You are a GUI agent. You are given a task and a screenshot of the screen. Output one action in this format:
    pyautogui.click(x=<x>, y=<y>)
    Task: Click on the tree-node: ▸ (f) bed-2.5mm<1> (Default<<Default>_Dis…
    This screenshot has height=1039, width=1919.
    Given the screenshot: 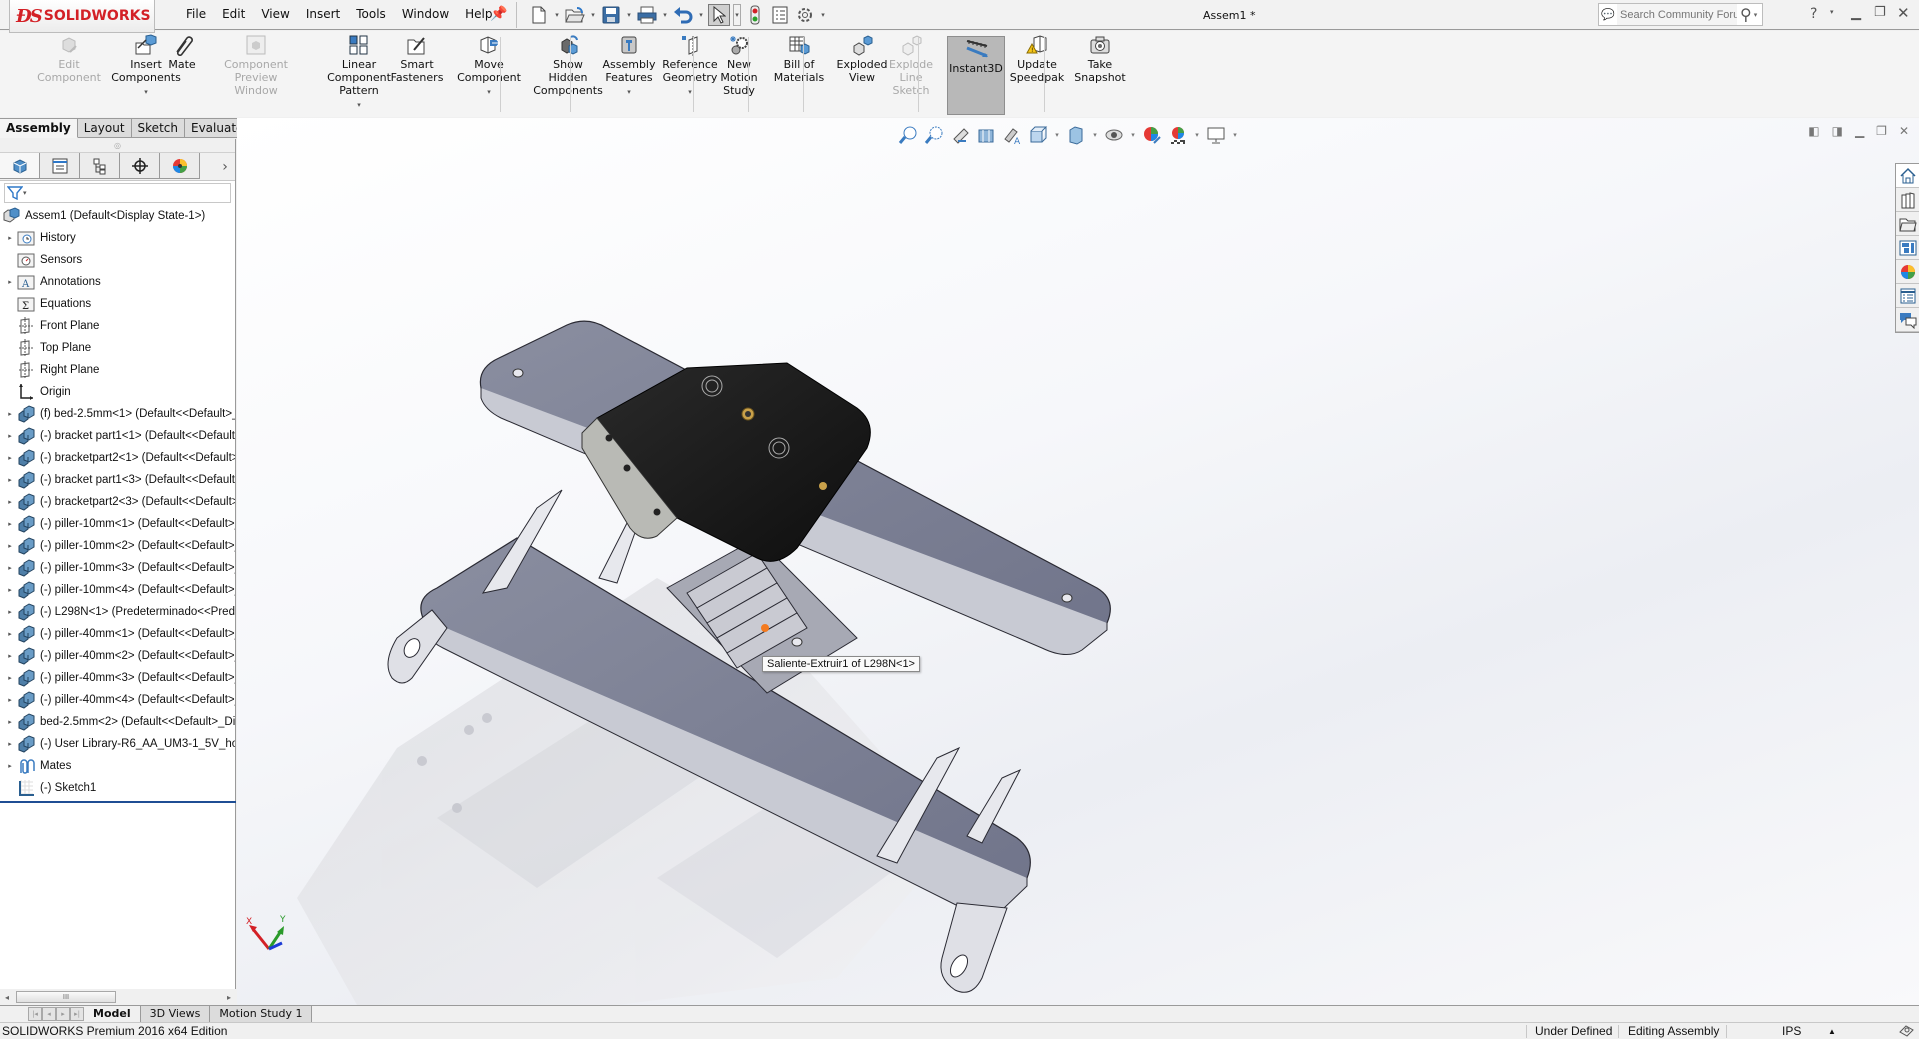 What is the action you would take?
    pyautogui.click(x=117, y=414)
    